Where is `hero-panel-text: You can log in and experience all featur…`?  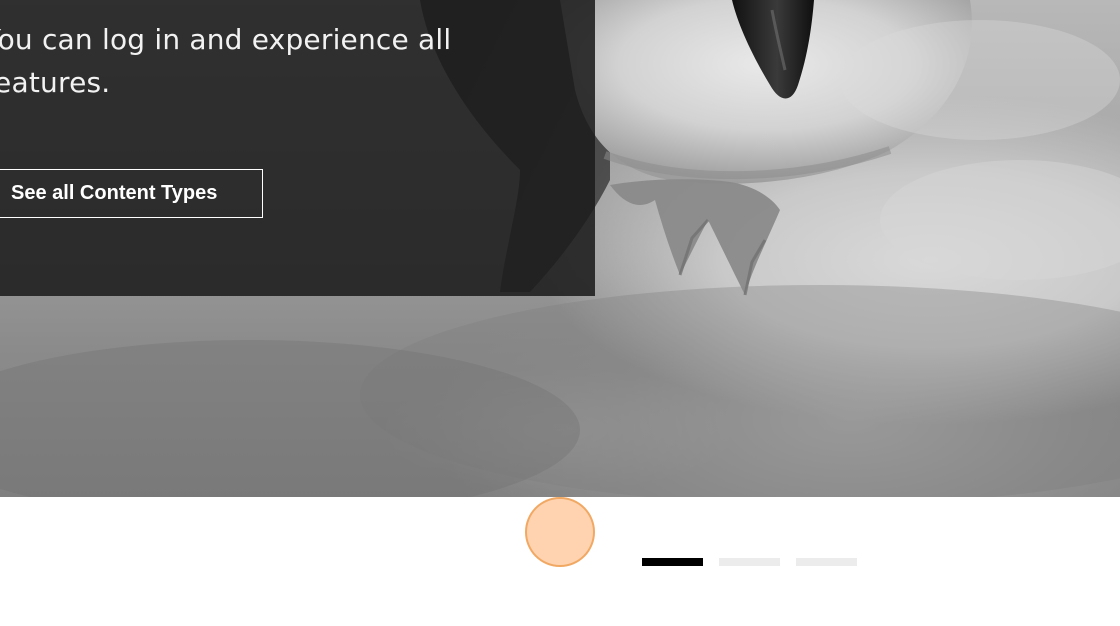 hero-panel-text: You can log in and experience all featur… is located at coordinates (226, 61).